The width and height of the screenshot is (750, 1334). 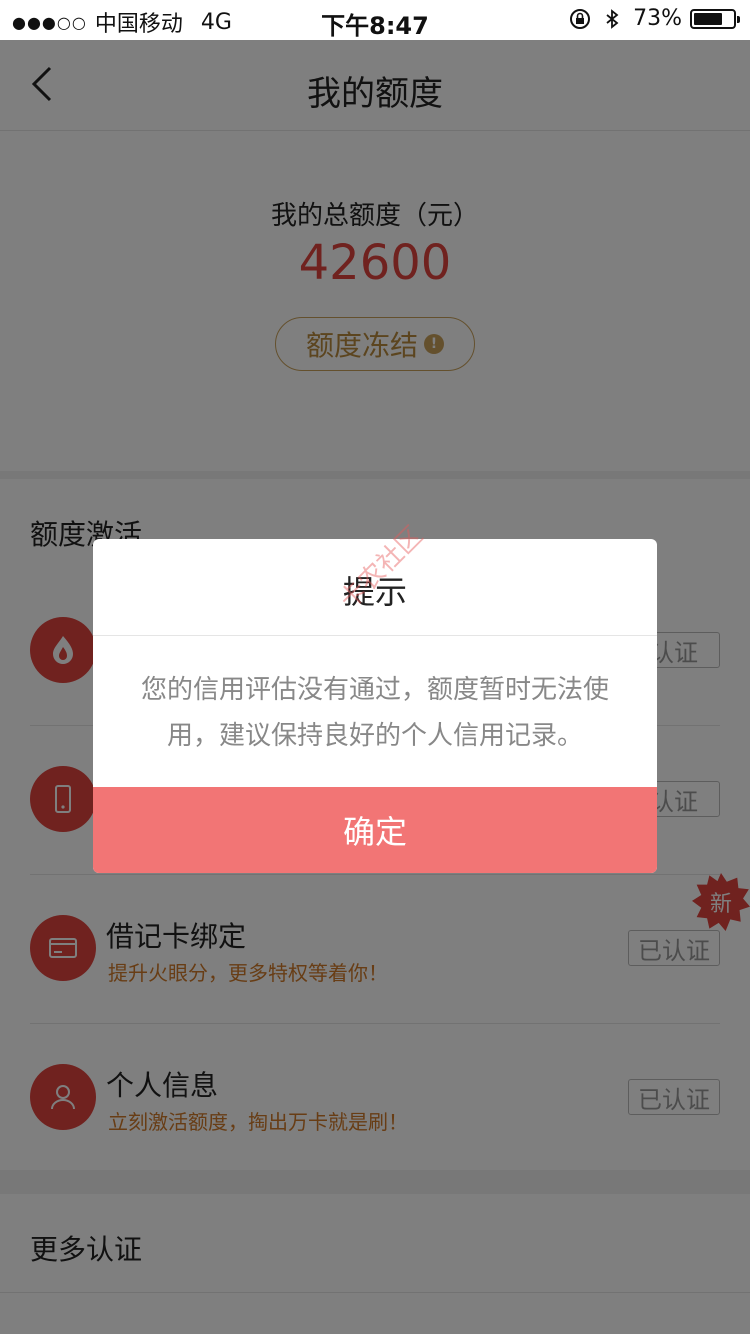 I want to click on dialog-message: 您的信用评估没有通过，额度暂时无法使用，建议保持良好的个人信用记录。, so click(x=374, y=713).